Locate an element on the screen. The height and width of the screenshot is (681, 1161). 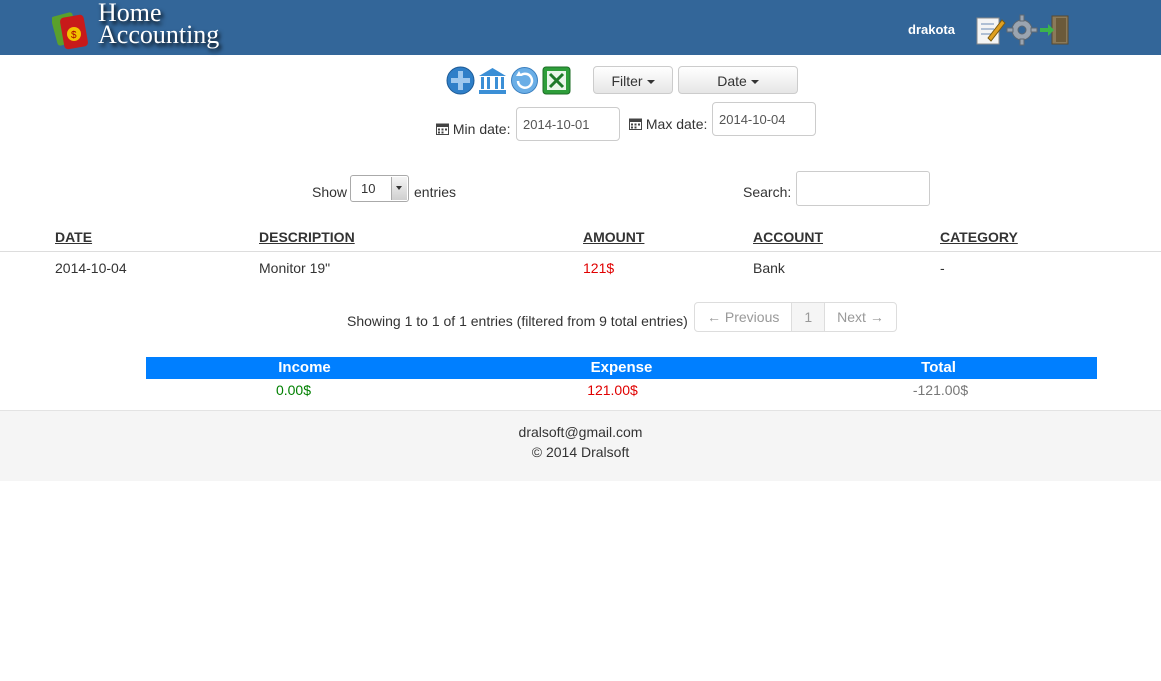
table-header-divider is located at coordinates (580, 251).